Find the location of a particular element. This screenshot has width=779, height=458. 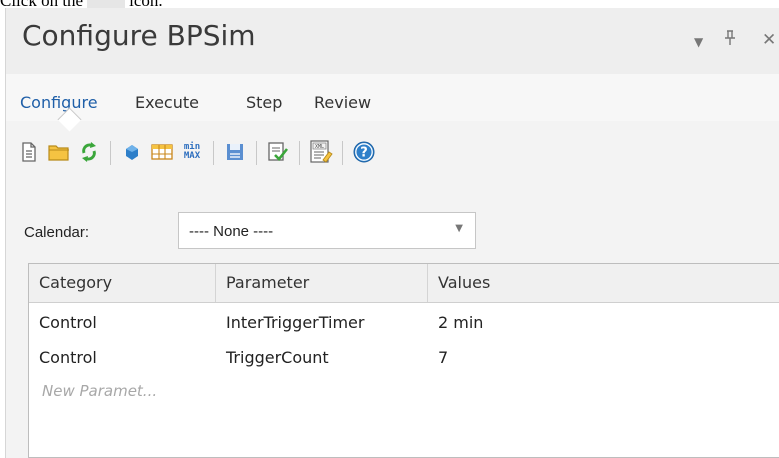

column-header-parameter: Parameter is located at coordinates (322, 283).